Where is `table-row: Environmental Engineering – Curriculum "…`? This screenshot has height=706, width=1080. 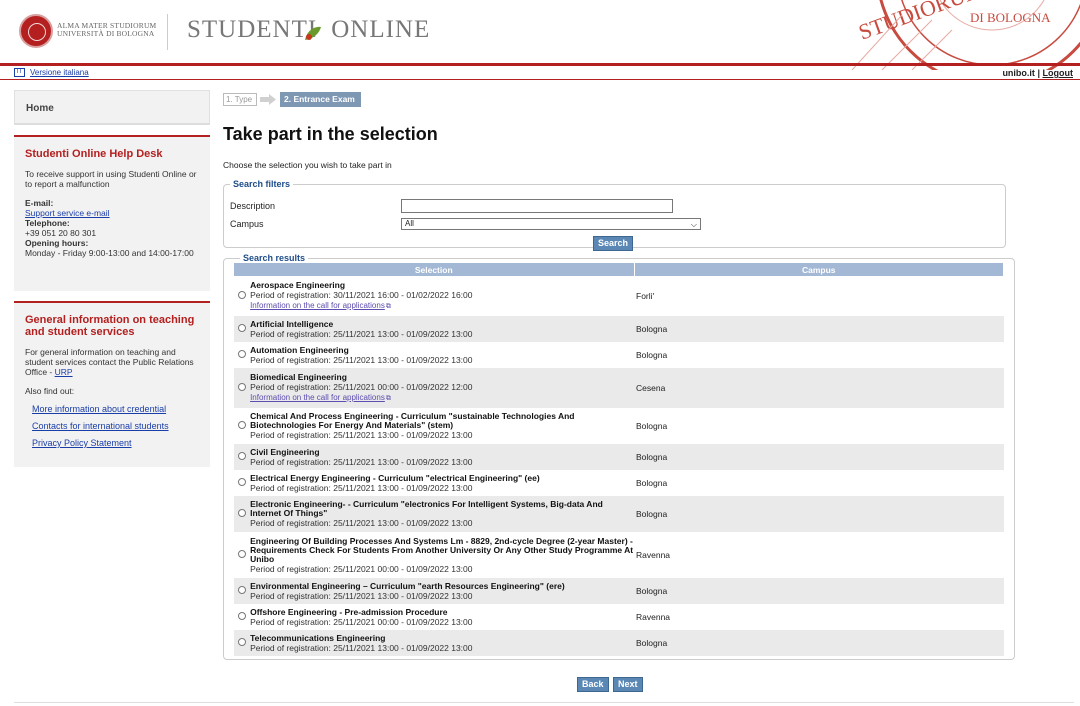
table-row: Environmental Engineering – Curriculum "… is located at coordinates (619, 591).